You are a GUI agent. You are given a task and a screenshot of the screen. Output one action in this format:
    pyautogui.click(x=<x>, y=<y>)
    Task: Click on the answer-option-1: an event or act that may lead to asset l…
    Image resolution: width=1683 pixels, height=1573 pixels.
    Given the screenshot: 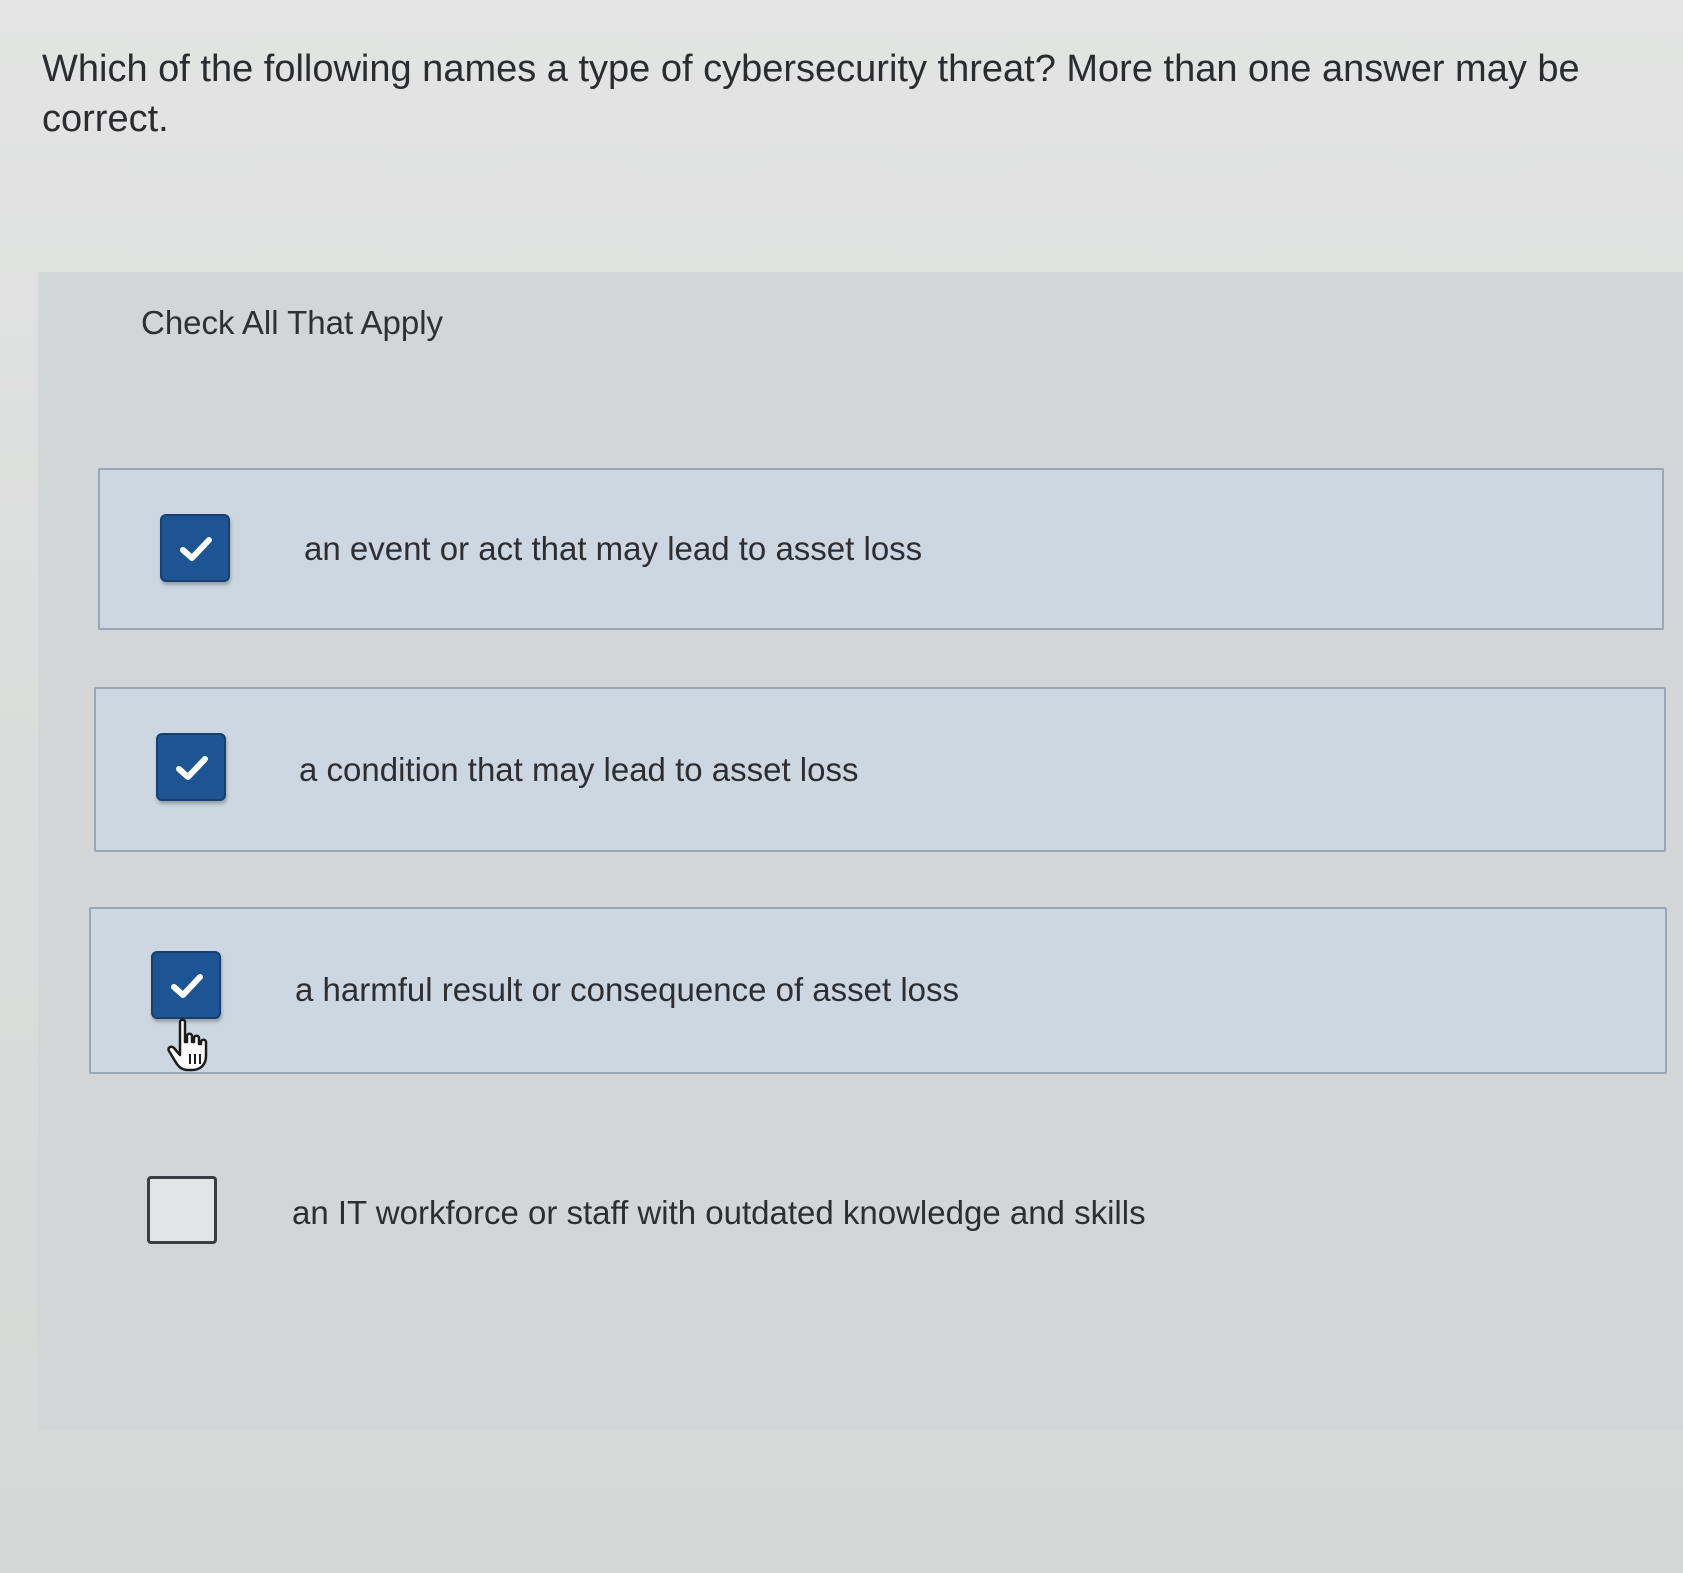 What is the action you would take?
    pyautogui.click(x=881, y=549)
    